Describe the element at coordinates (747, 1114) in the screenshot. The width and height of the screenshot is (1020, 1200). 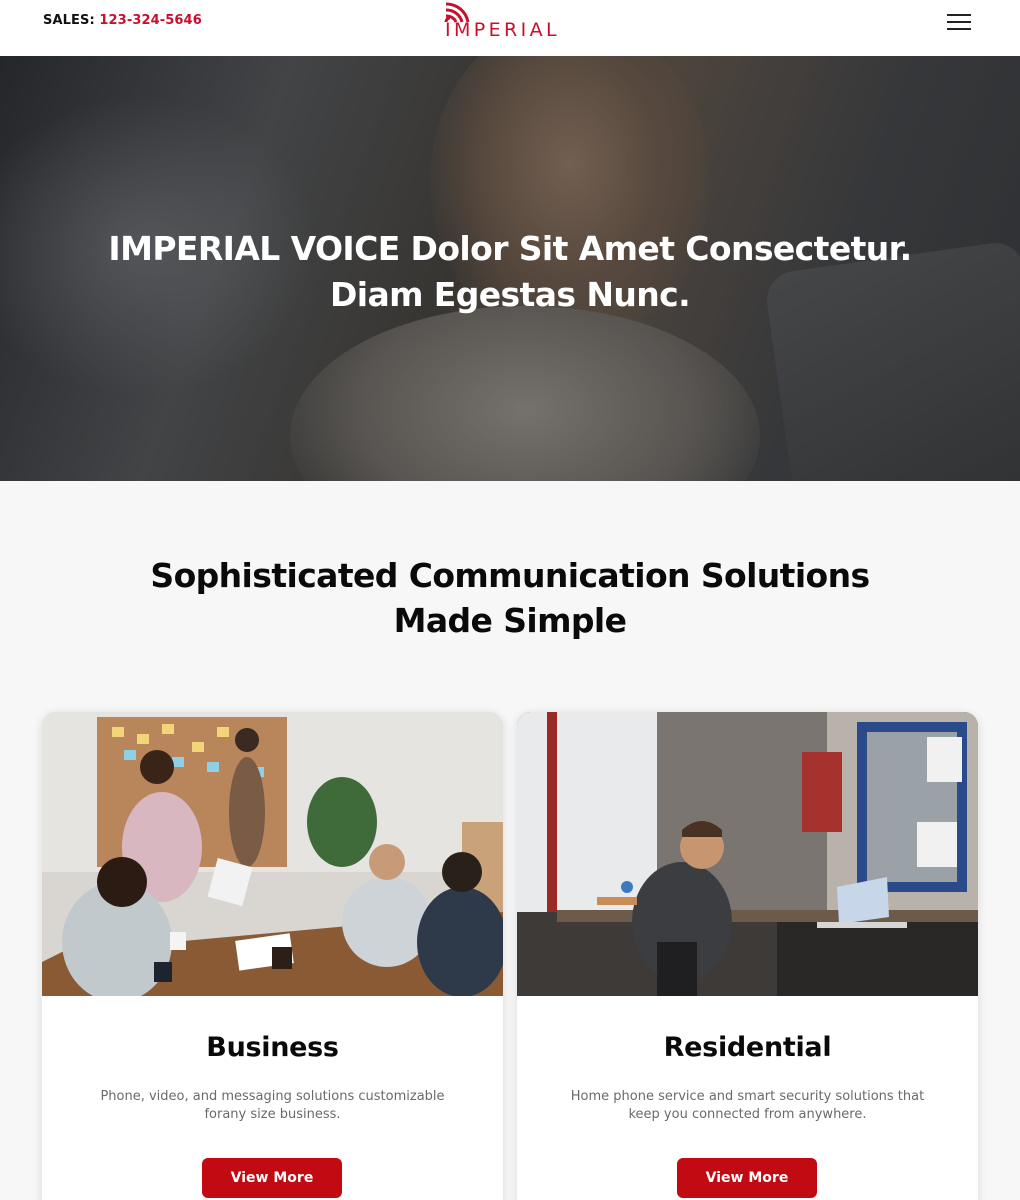
I see `residential-description-line2: keep you connected from anywhere.` at that location.